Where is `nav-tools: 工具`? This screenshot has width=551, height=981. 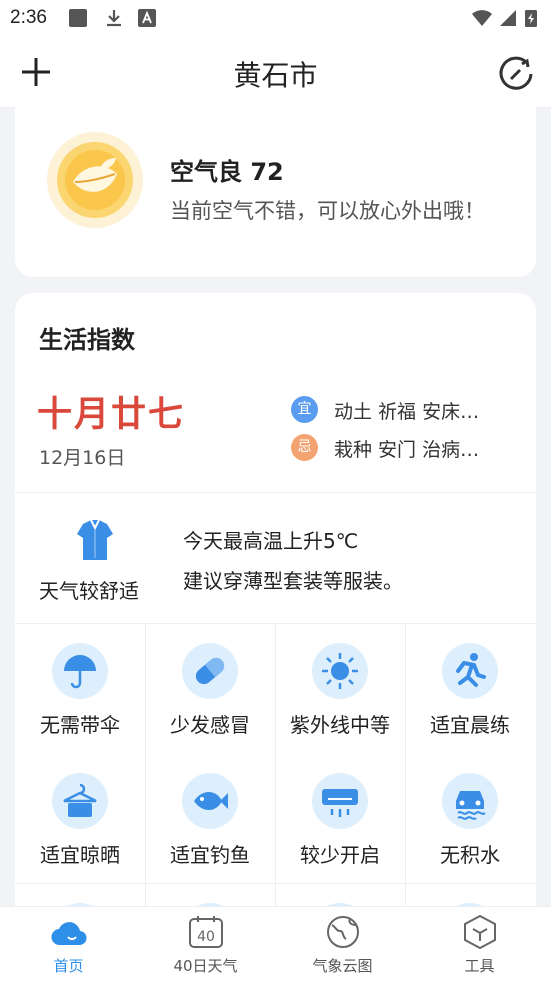 nav-tools: 工具 is located at coordinates (479, 944).